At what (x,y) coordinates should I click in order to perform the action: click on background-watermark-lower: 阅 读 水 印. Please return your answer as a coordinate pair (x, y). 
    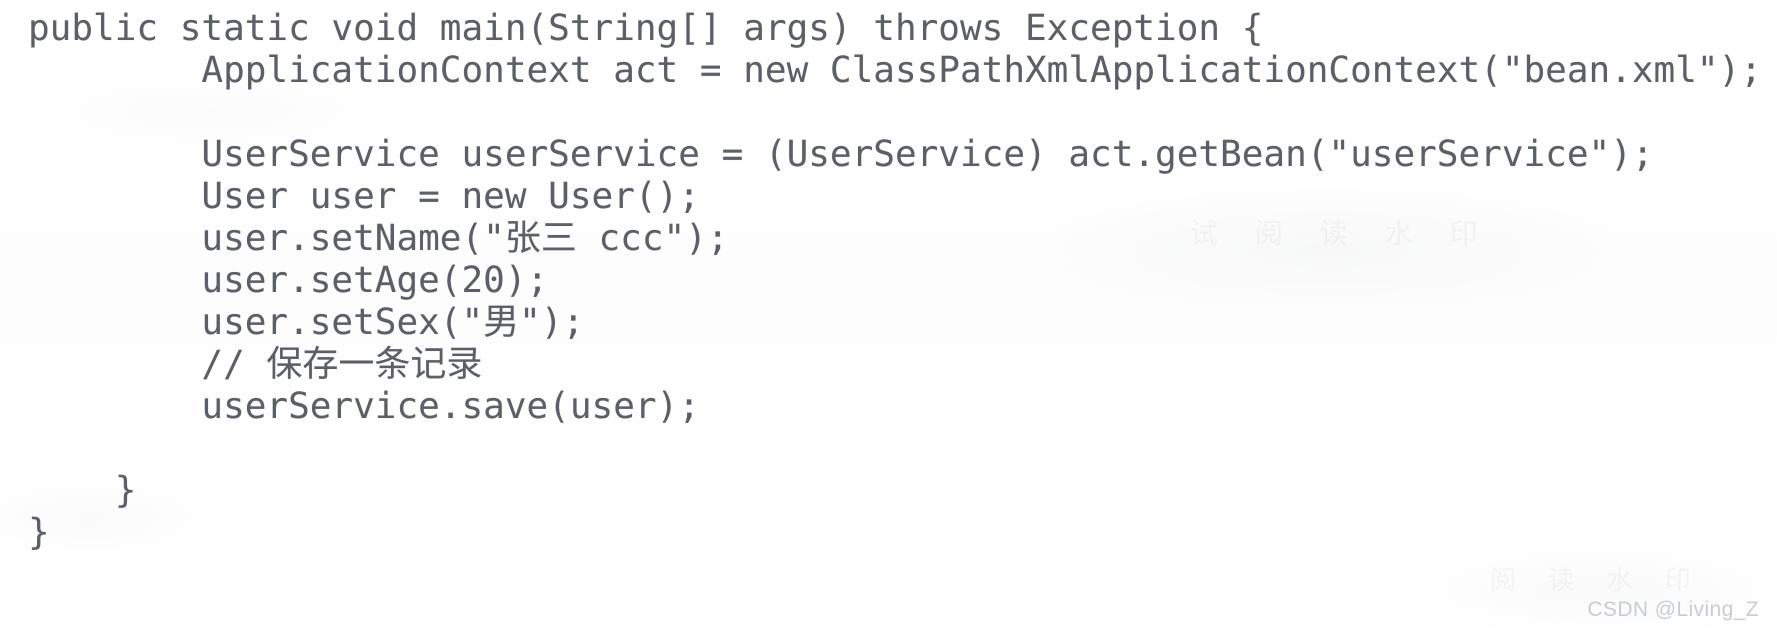
    Looking at the image, I should click on (1596, 581).